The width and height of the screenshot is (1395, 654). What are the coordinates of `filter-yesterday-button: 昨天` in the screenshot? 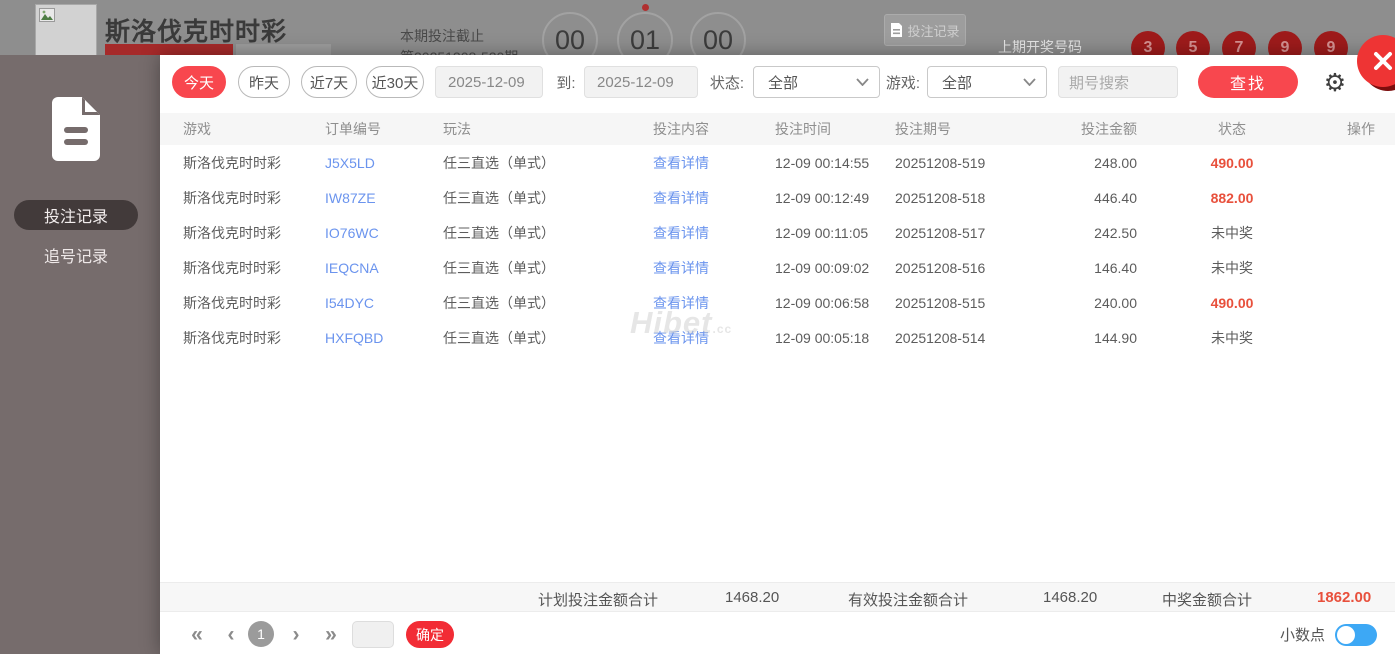 It's located at (264, 82).